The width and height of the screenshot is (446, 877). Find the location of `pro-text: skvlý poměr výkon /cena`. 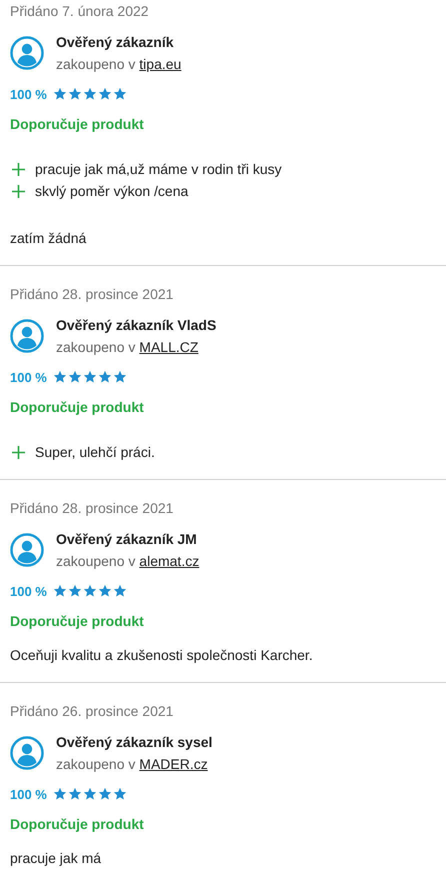

pro-text: skvlý poměr výkon /cena is located at coordinates (111, 191).